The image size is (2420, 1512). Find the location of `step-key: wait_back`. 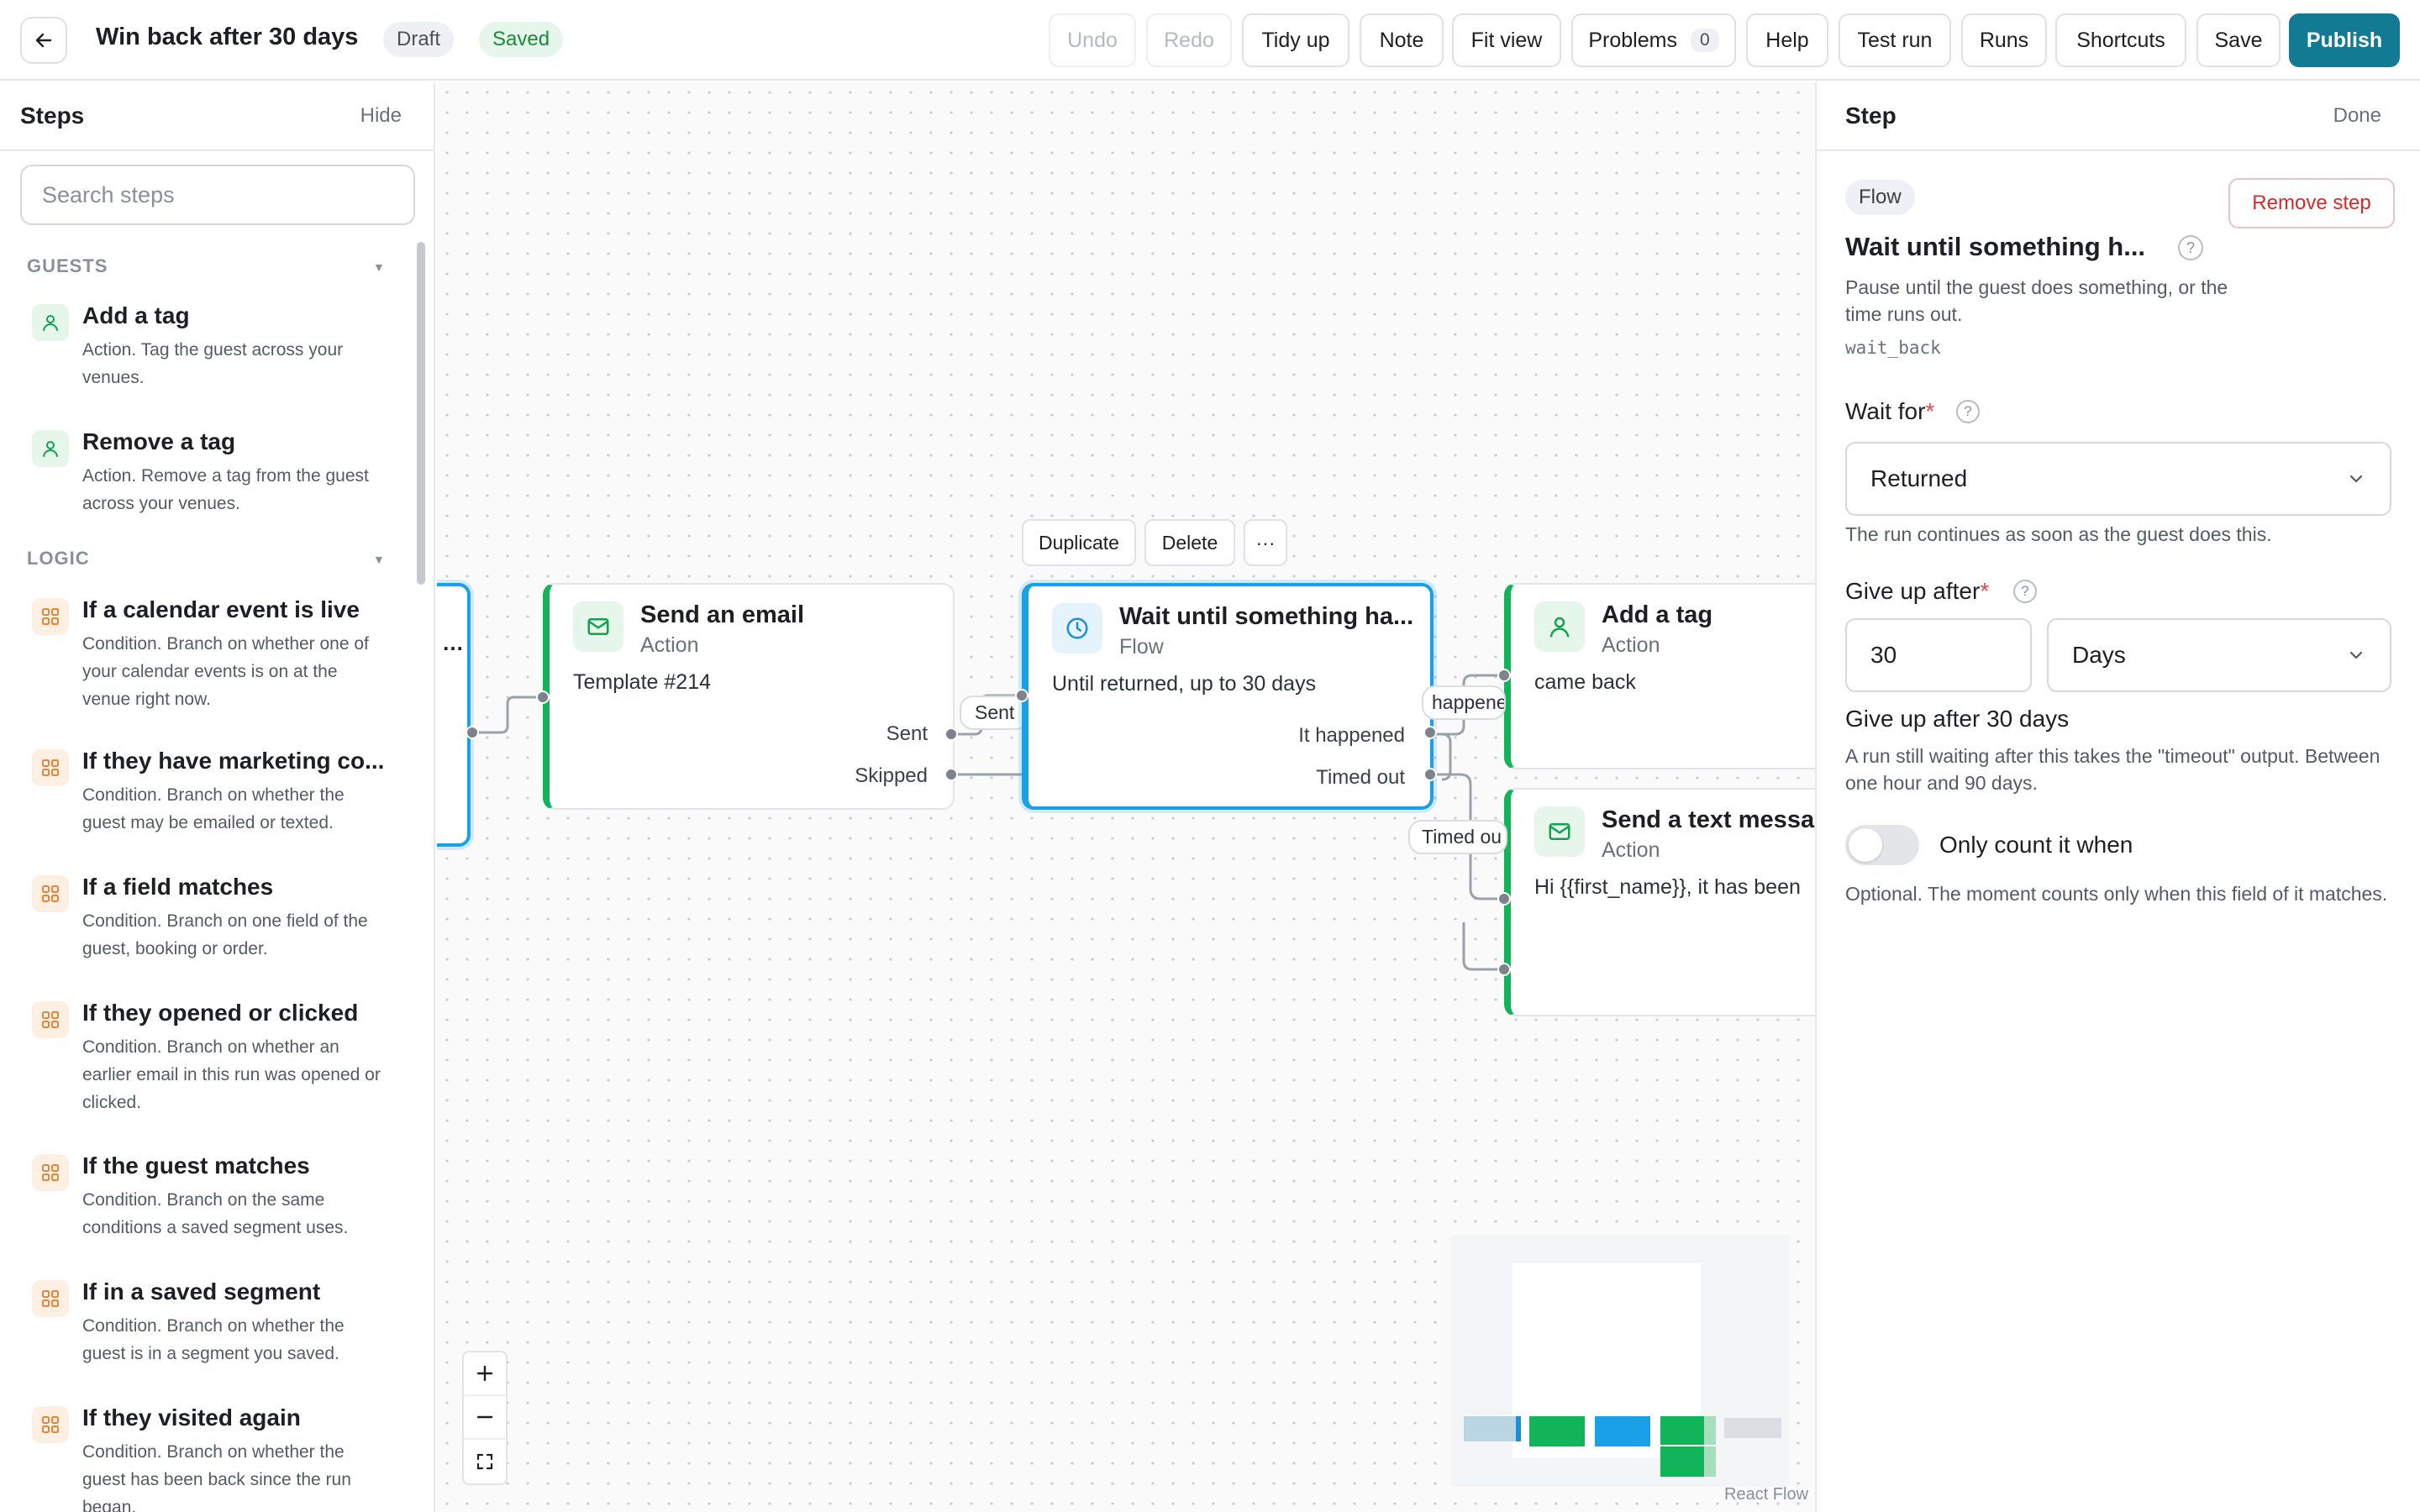

step-key: wait_back is located at coordinates (1893, 348).